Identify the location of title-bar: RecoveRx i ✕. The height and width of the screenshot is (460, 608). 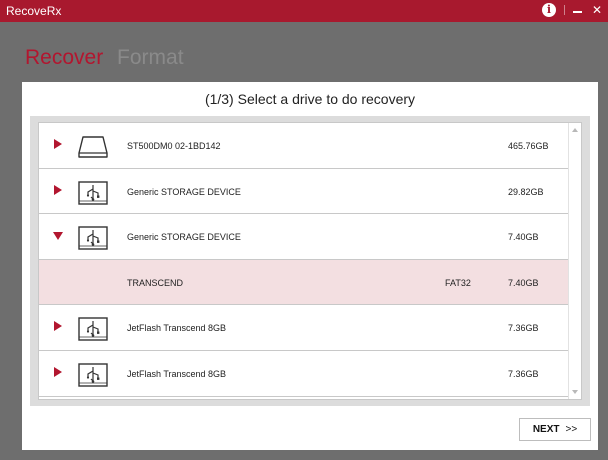
(304, 11).